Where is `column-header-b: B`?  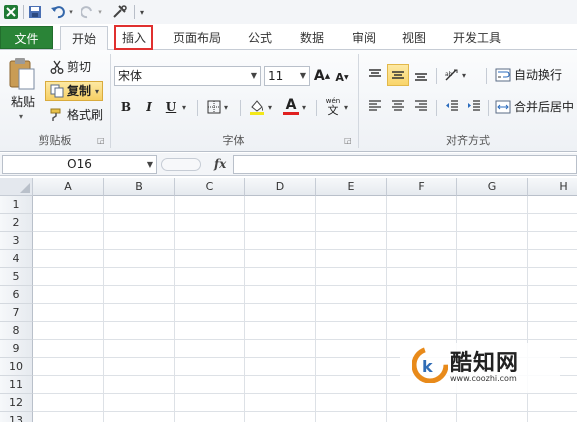
column-header-b: B is located at coordinates (139, 187).